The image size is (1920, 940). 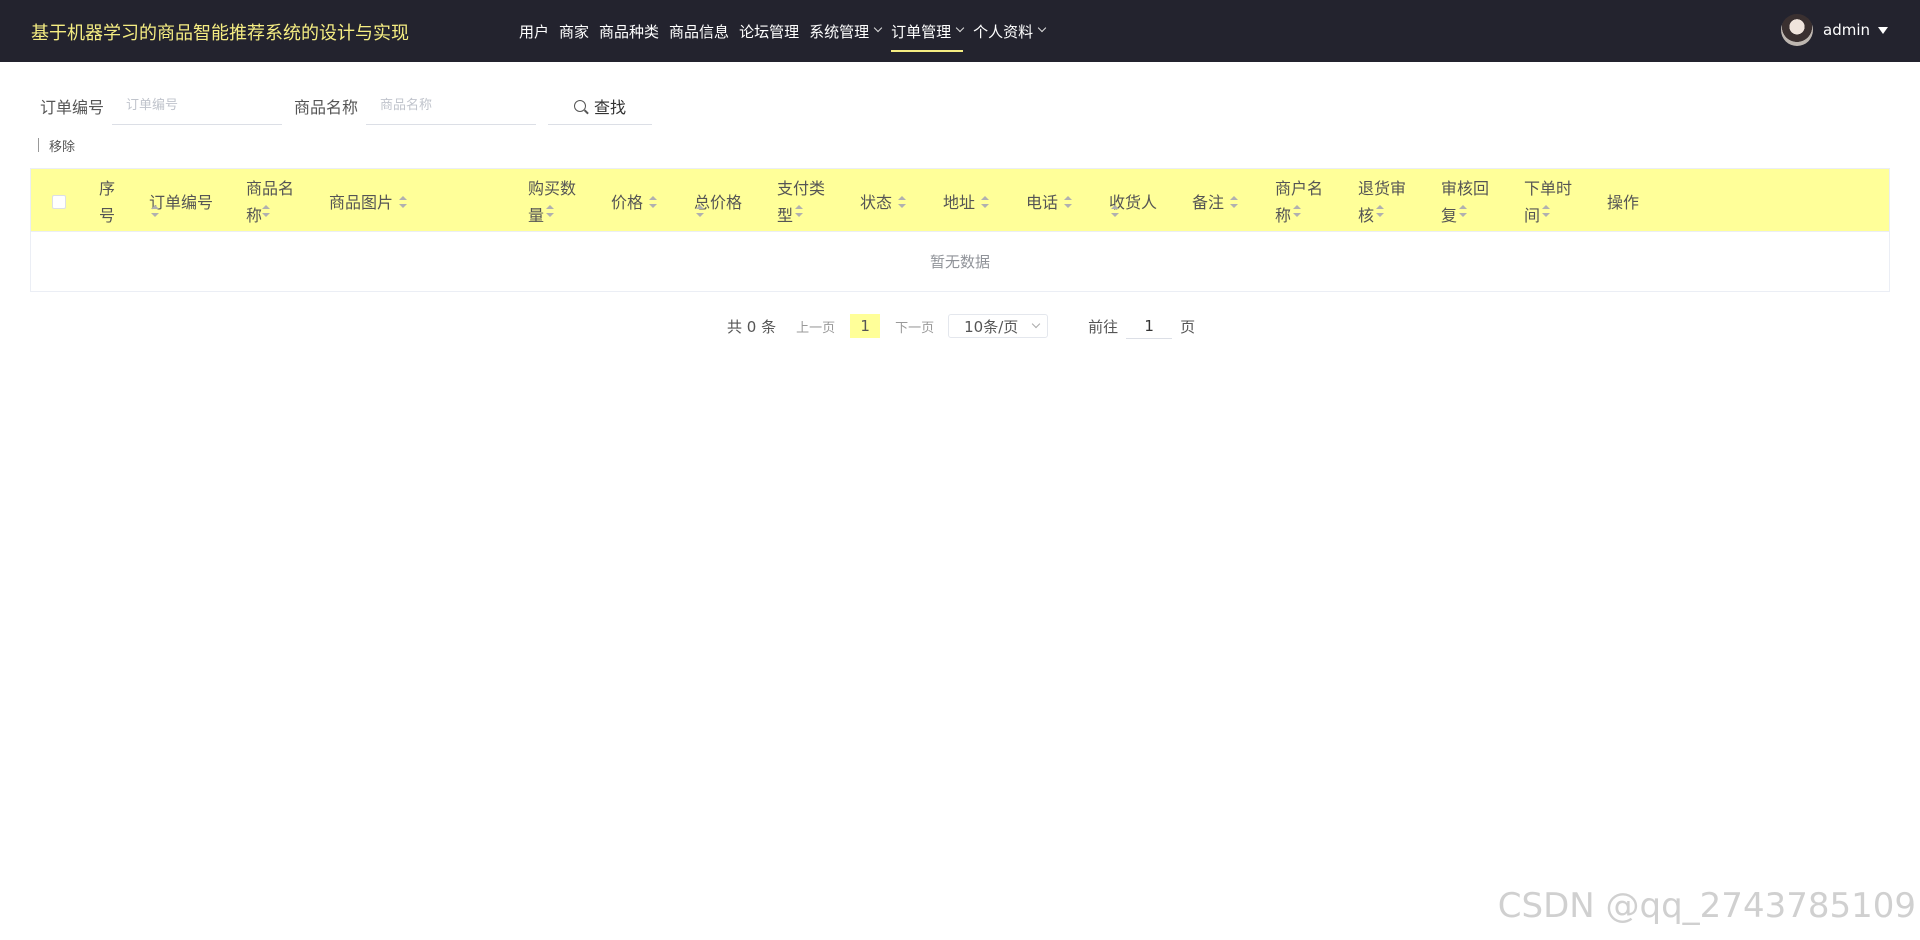 I want to click on action-bar: 移除, so click(x=56, y=145).